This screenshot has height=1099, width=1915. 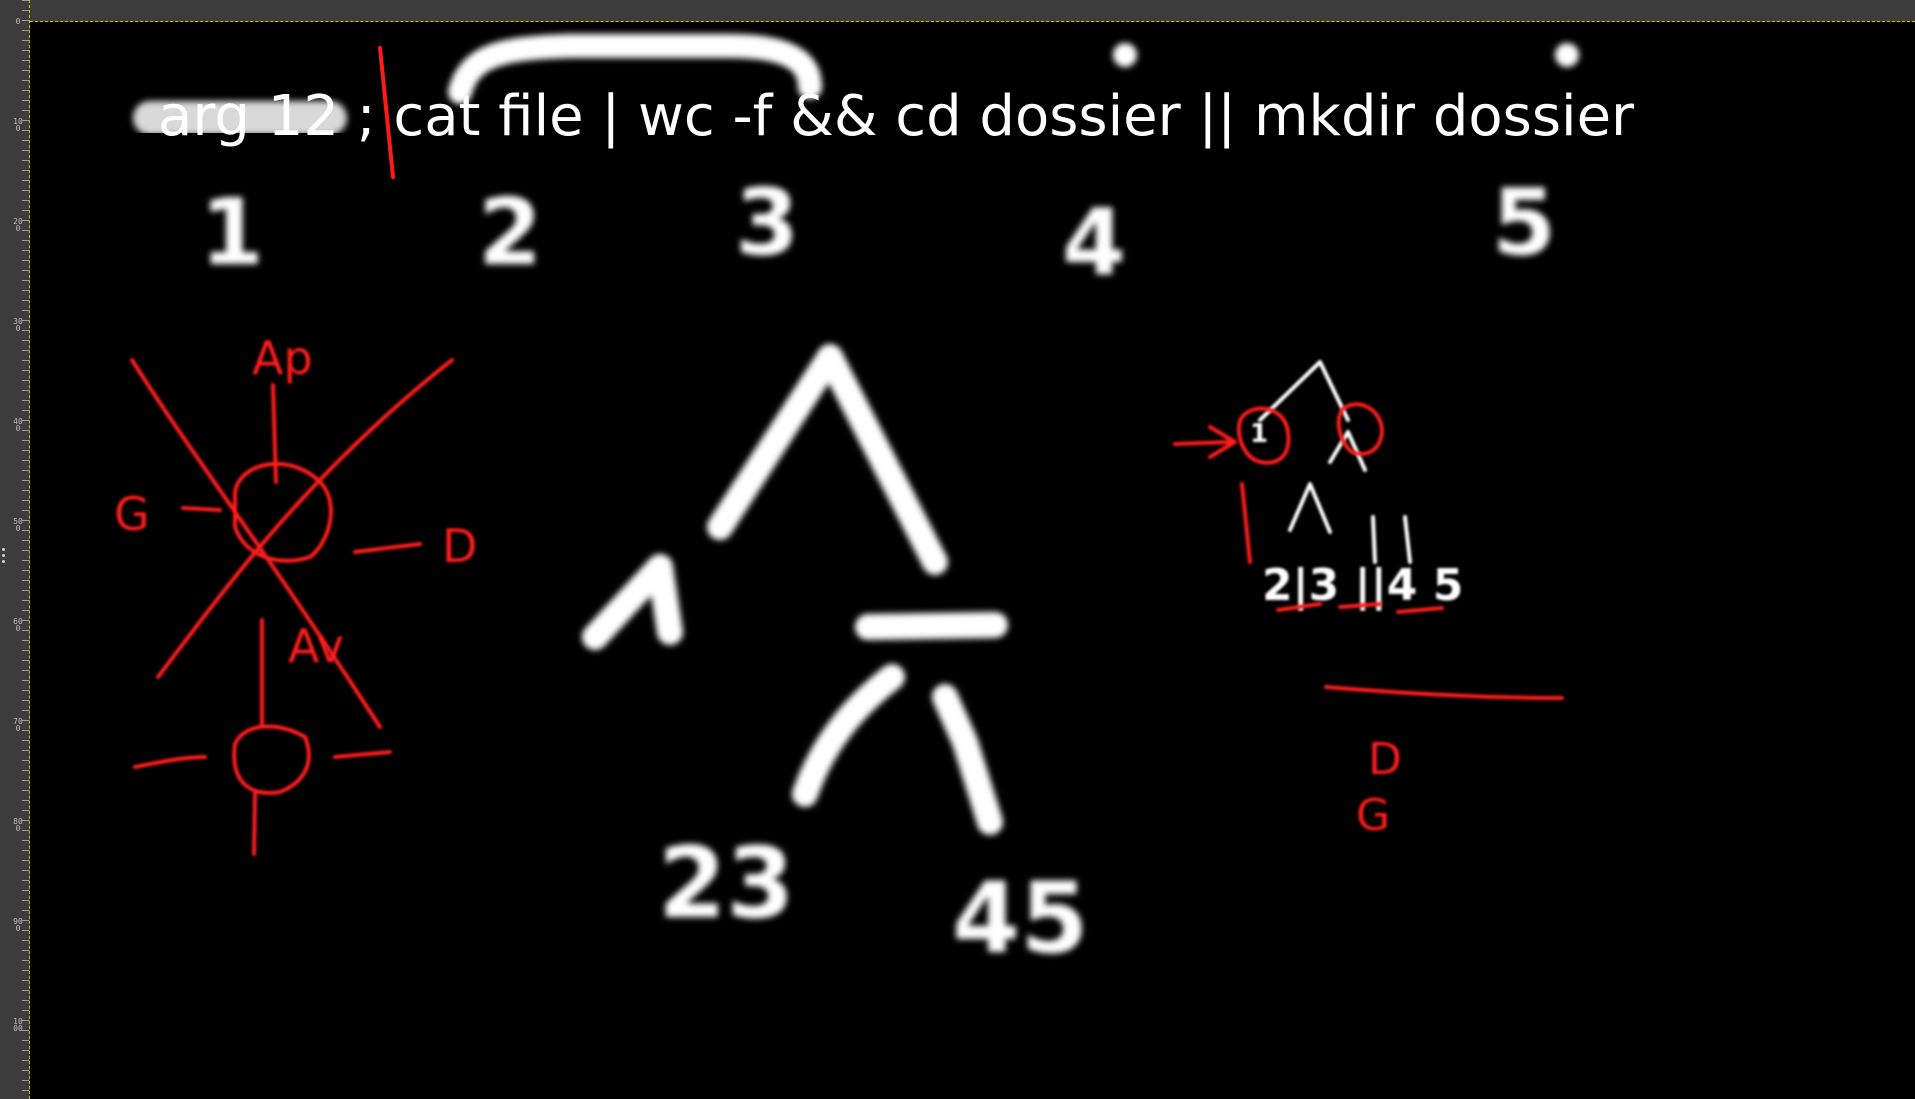 What do you see at coordinates (1373, 815) in the screenshot?
I see `legend-g: G` at bounding box center [1373, 815].